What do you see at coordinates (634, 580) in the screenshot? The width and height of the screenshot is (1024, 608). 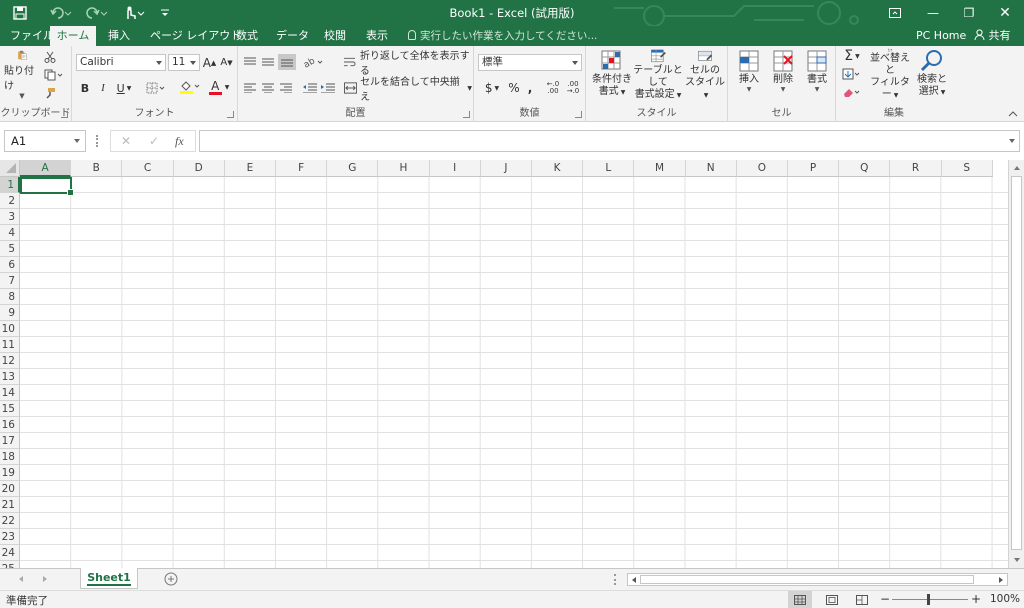 I see `scroll-left-icon` at bounding box center [634, 580].